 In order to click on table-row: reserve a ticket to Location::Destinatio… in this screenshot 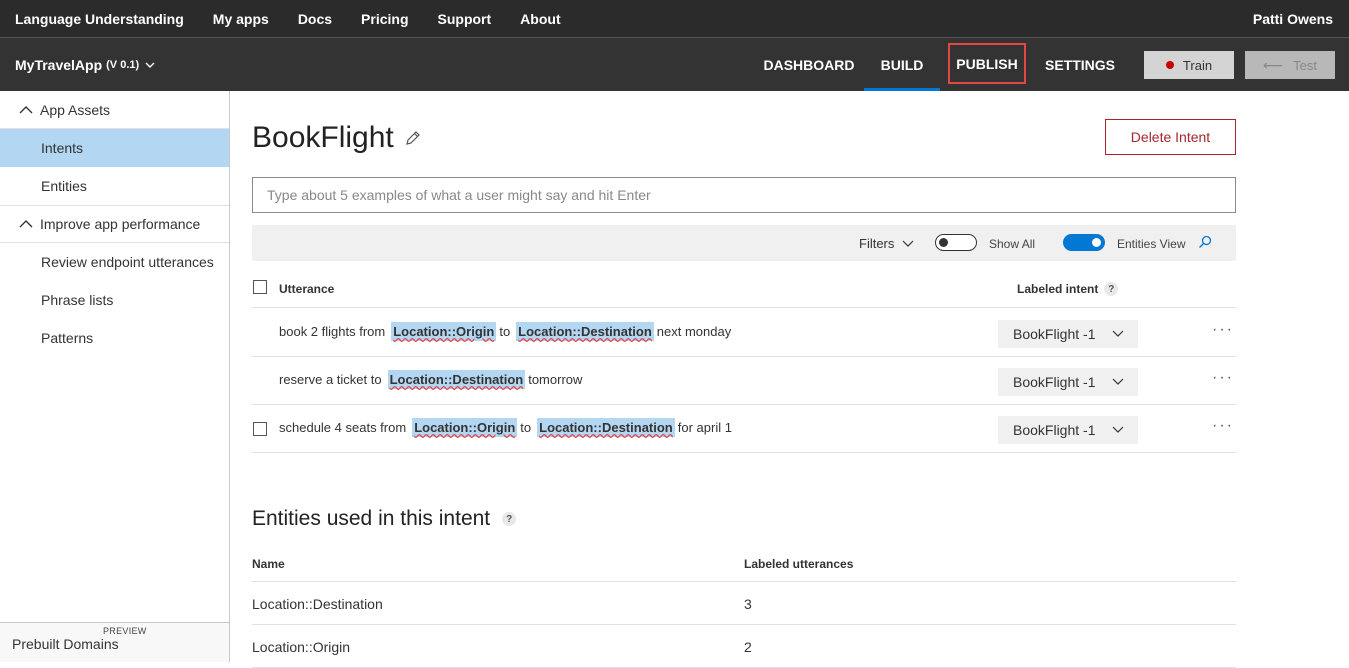, I will do `click(744, 381)`.